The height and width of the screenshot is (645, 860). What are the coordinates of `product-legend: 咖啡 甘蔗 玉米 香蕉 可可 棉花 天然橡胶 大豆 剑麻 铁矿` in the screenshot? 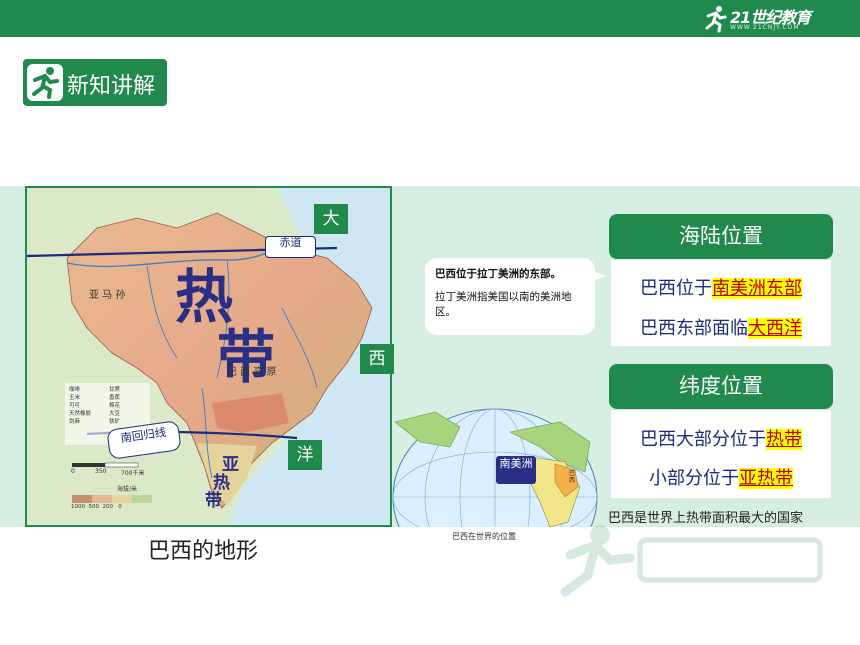 It's located at (109, 406).